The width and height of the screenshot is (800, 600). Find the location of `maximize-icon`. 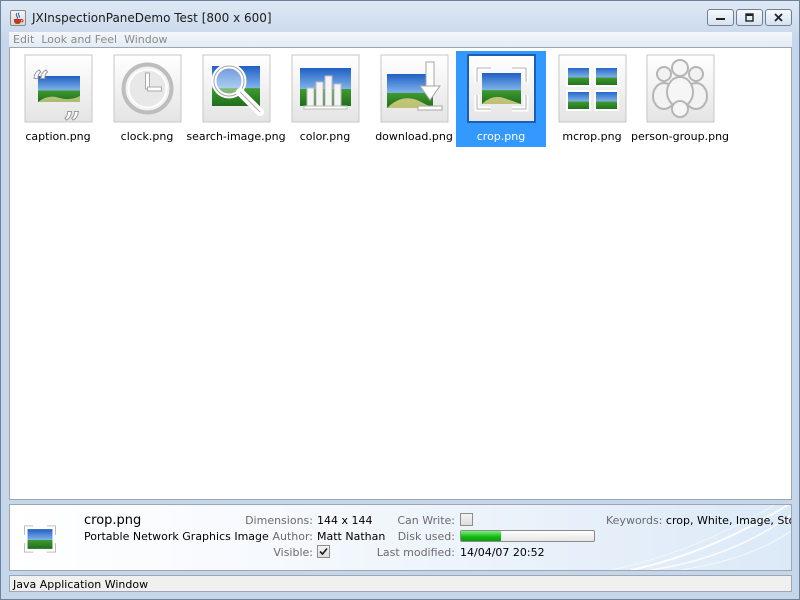

maximize-icon is located at coordinates (749, 17).